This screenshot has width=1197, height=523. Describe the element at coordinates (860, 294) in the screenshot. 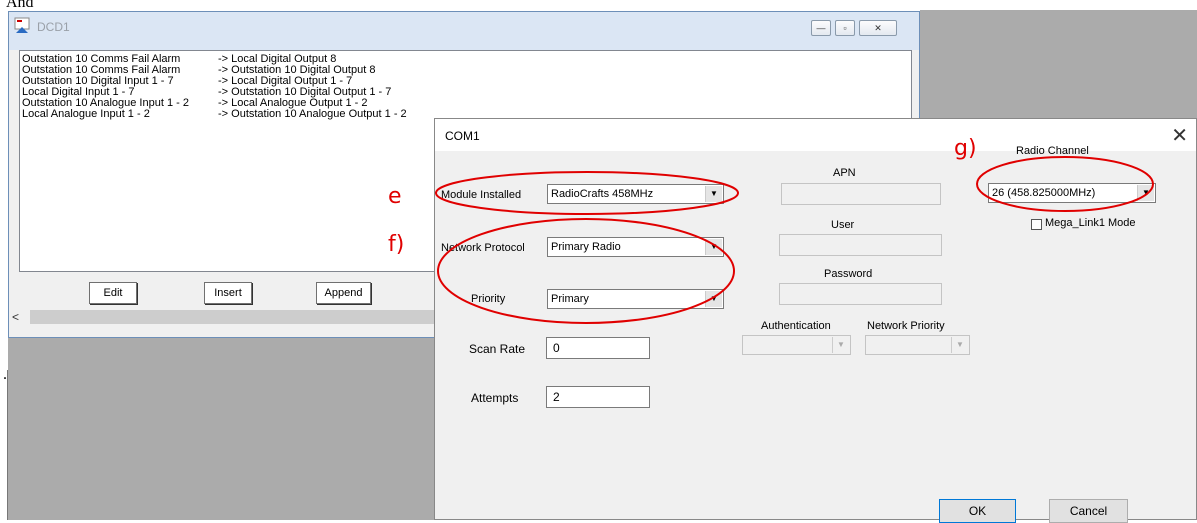

I see `password-input` at that location.